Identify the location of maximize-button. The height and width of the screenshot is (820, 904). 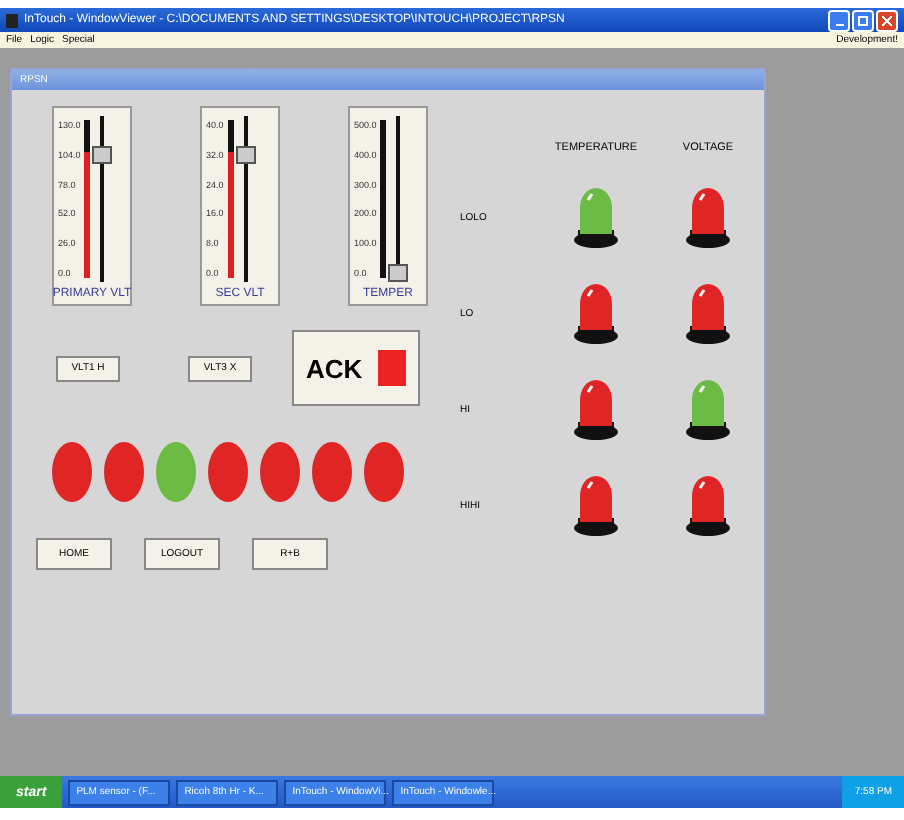
(863, 20).